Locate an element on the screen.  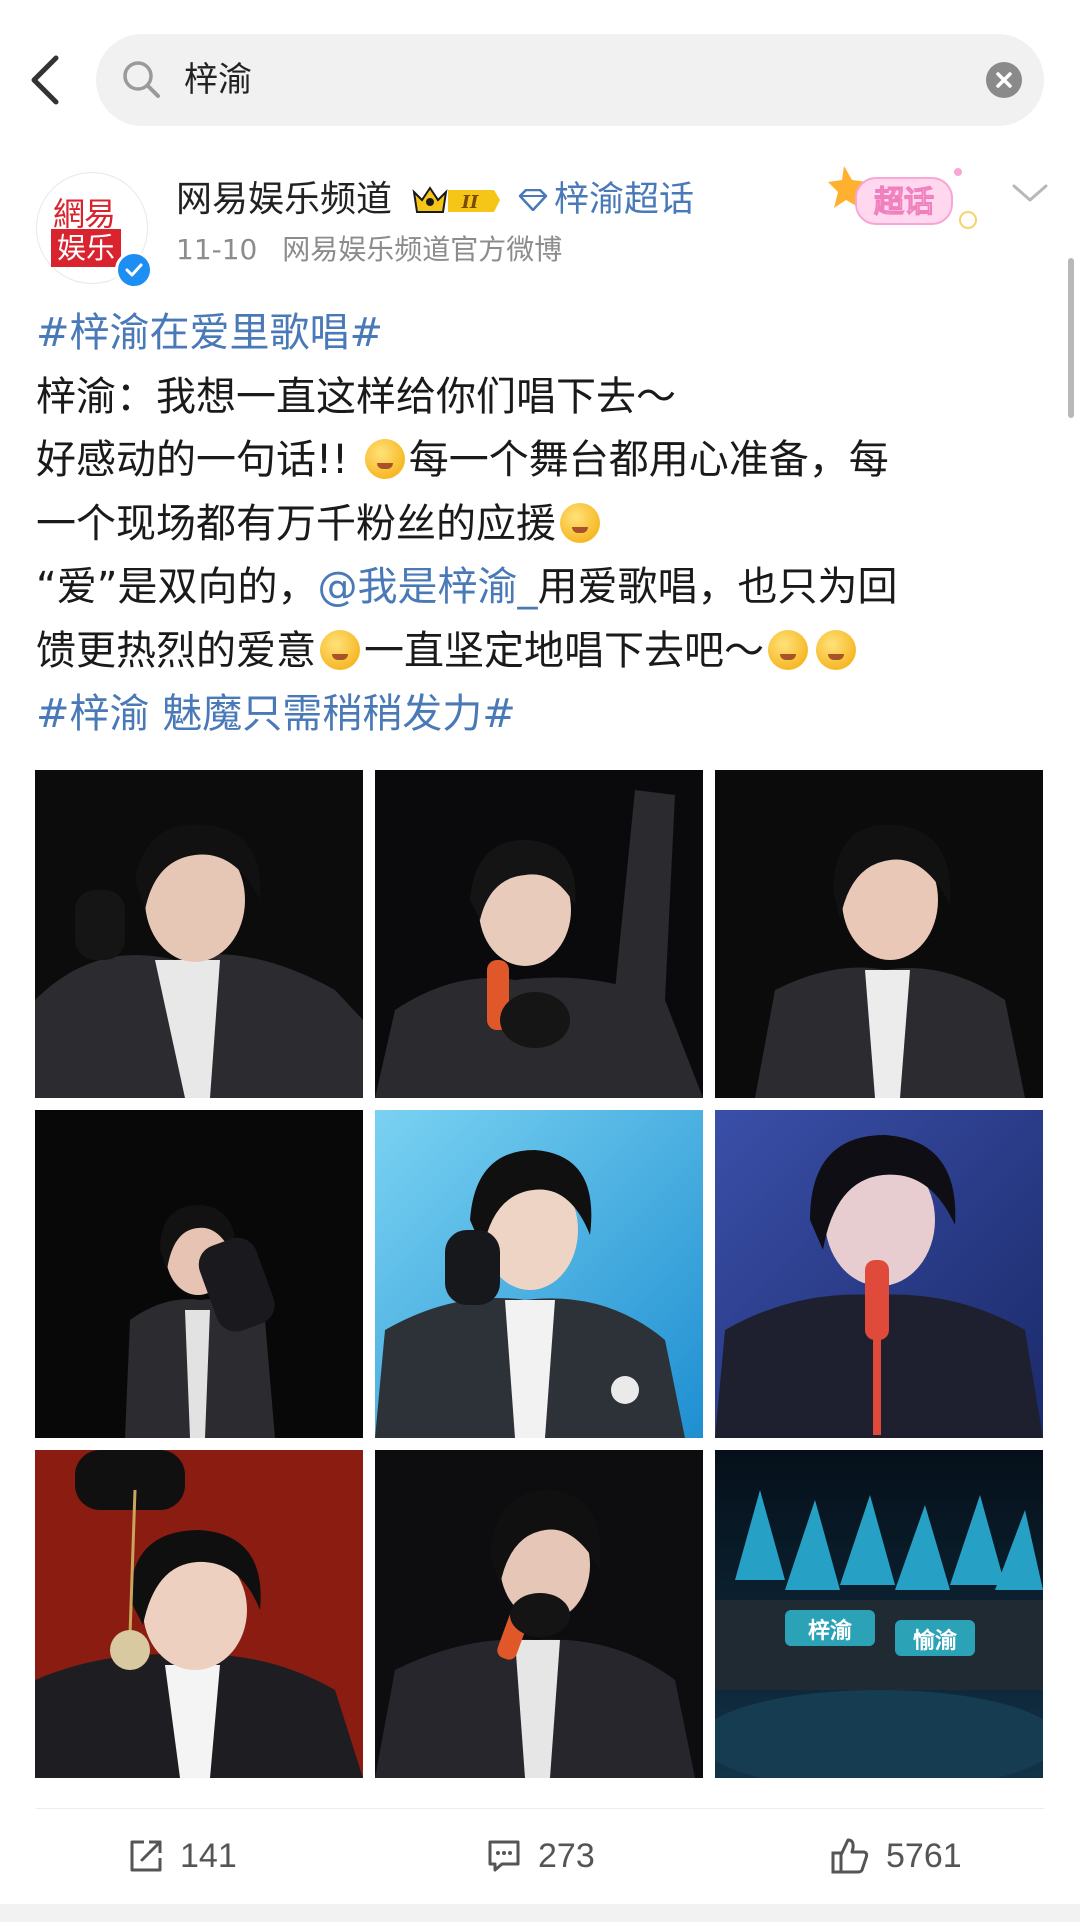
post-menu-button is located at coordinates (1030, 196).